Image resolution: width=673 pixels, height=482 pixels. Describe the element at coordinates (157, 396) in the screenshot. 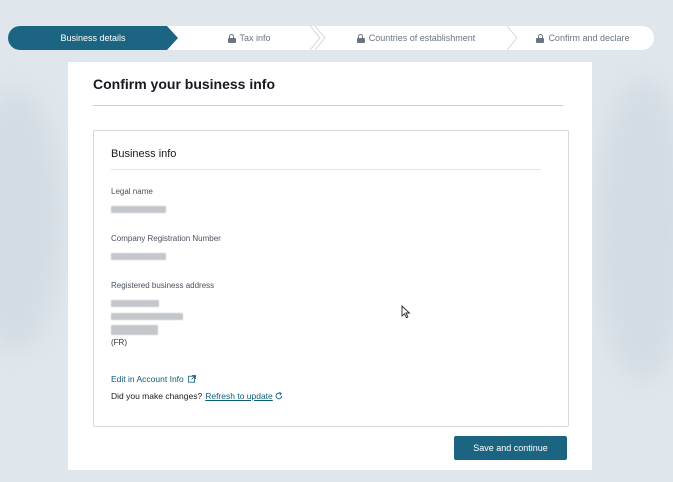

I see `changes-prompt: Did you make changes?` at that location.